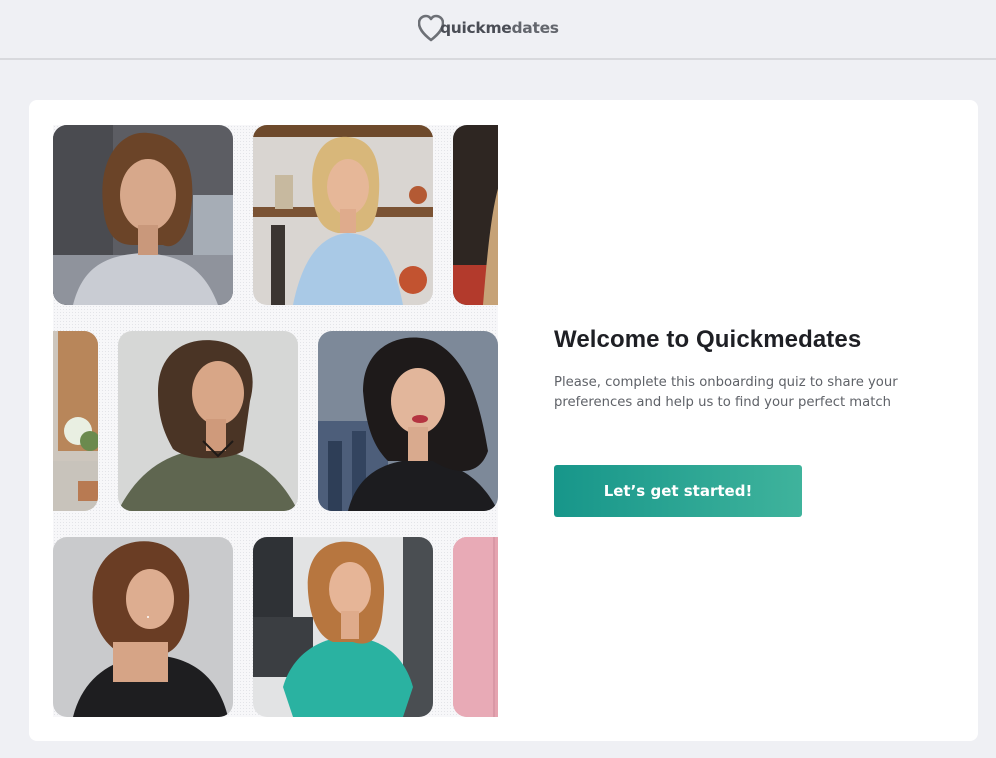 The width and height of the screenshot is (996, 758). Describe the element at coordinates (476, 28) in the screenshot. I see `logo-text-quickme: quickme` at that location.